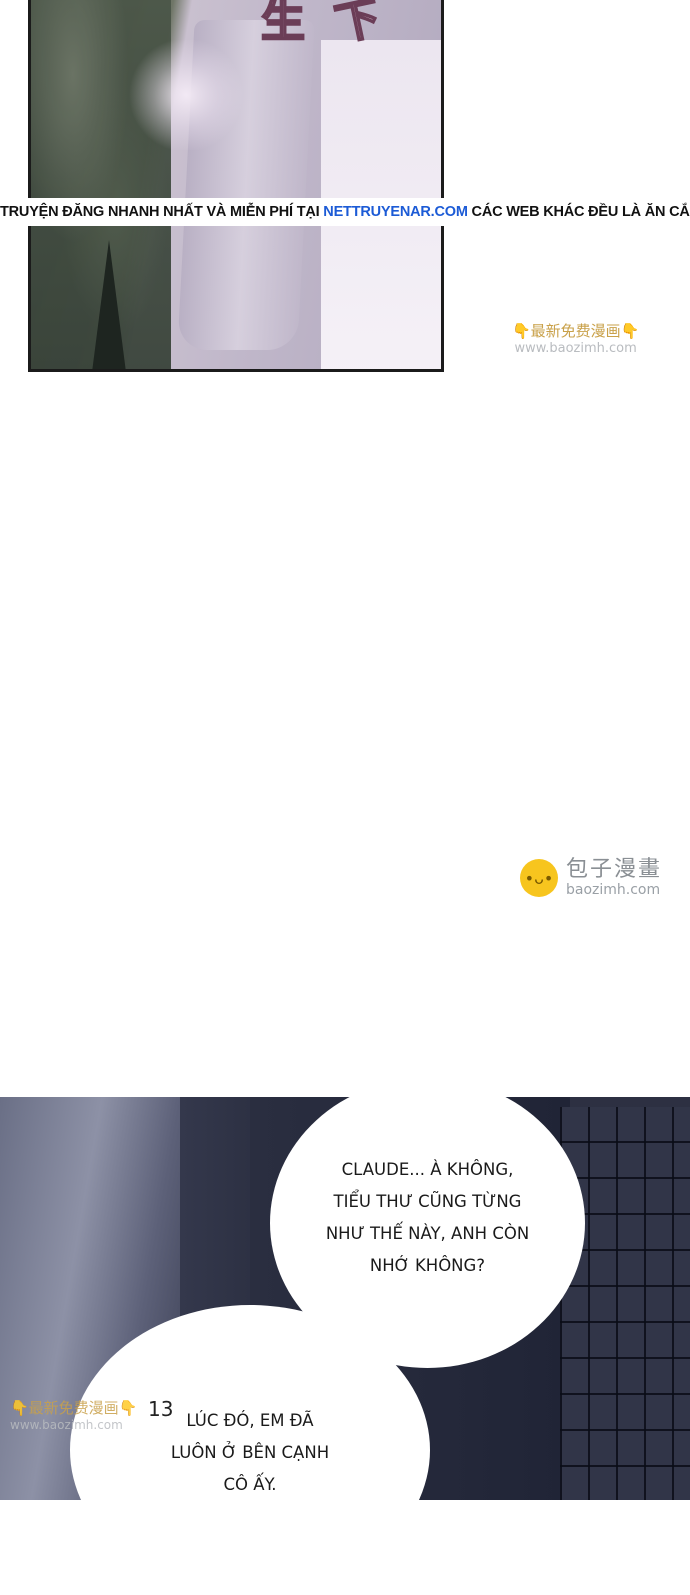 This screenshot has width=690, height=1595. I want to click on bubble1-line: NHỚ KHÔNG?, so click(427, 1265).